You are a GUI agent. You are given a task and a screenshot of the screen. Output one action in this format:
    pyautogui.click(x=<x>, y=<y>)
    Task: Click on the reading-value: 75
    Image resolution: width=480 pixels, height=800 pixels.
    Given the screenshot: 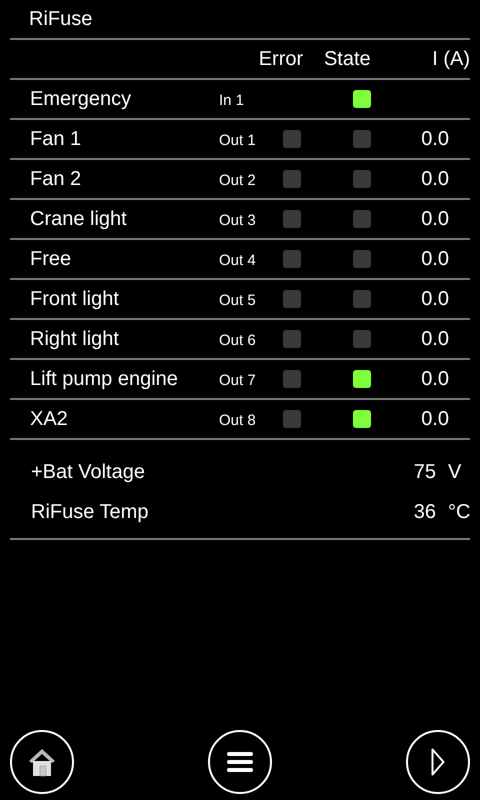 What is the action you would take?
    pyautogui.click(x=424, y=472)
    